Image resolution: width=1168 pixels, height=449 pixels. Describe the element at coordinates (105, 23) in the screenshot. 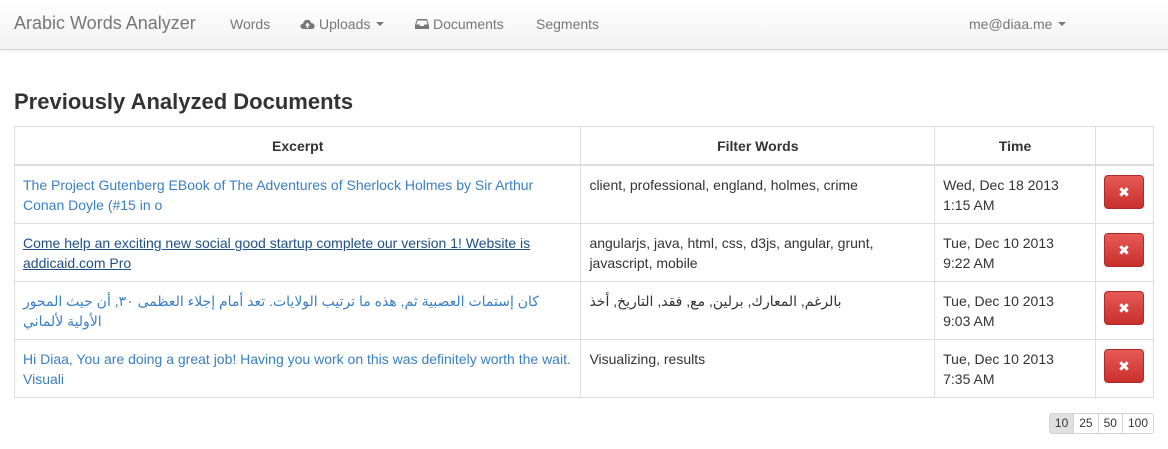

I see `brand-title: Arabic Words Analyzer` at that location.